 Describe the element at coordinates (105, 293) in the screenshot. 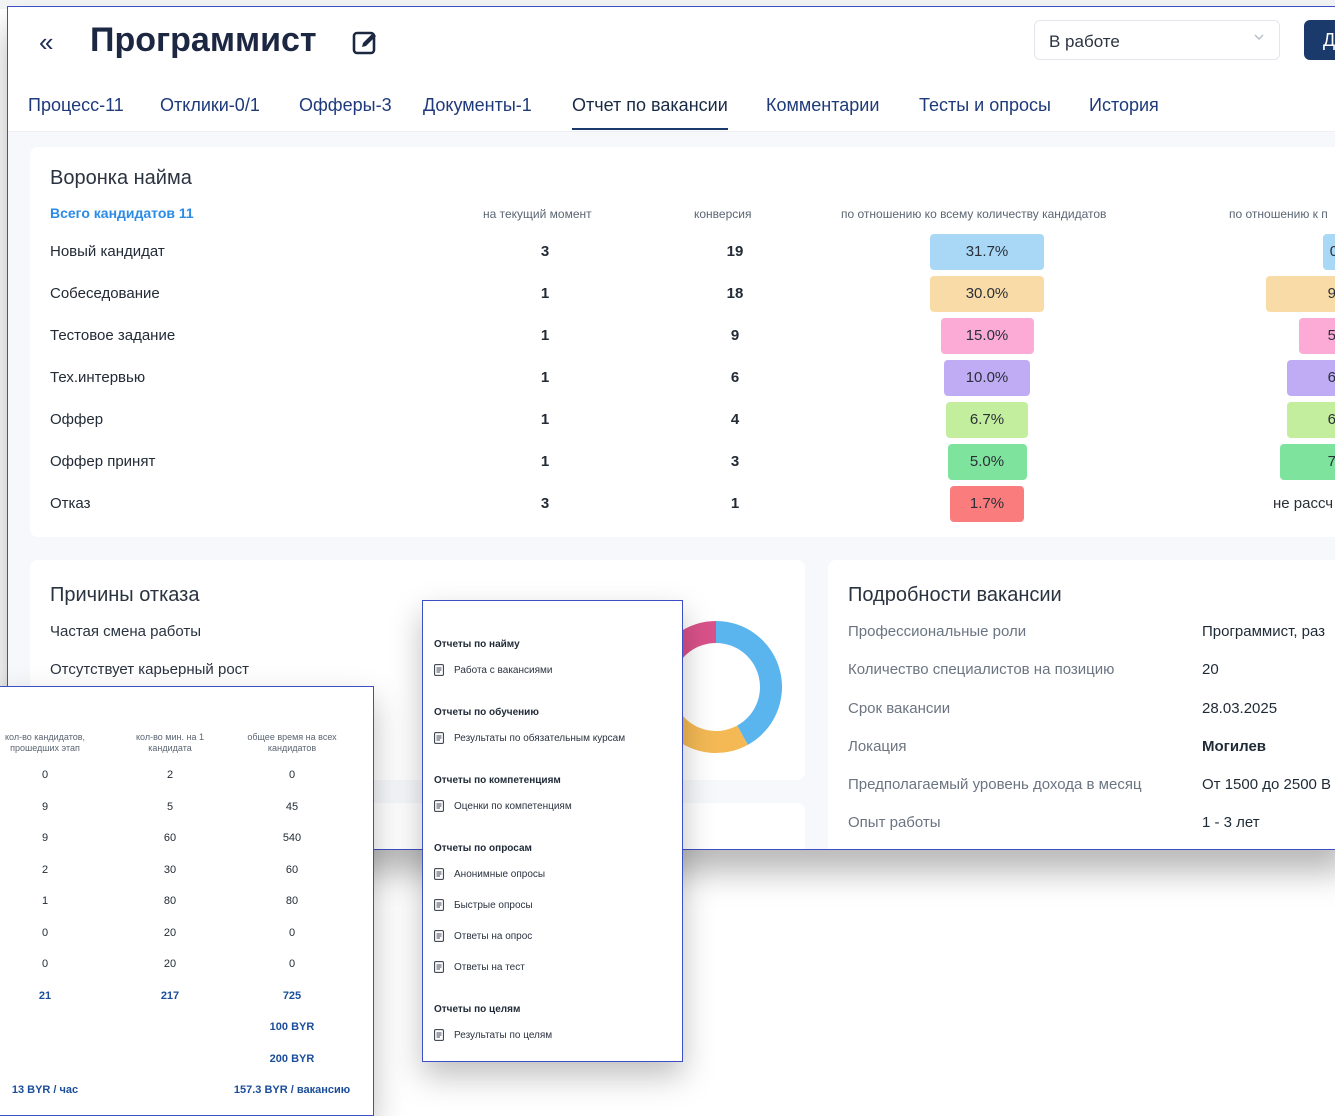

I see `funnel-stage-label: Собеседование` at that location.